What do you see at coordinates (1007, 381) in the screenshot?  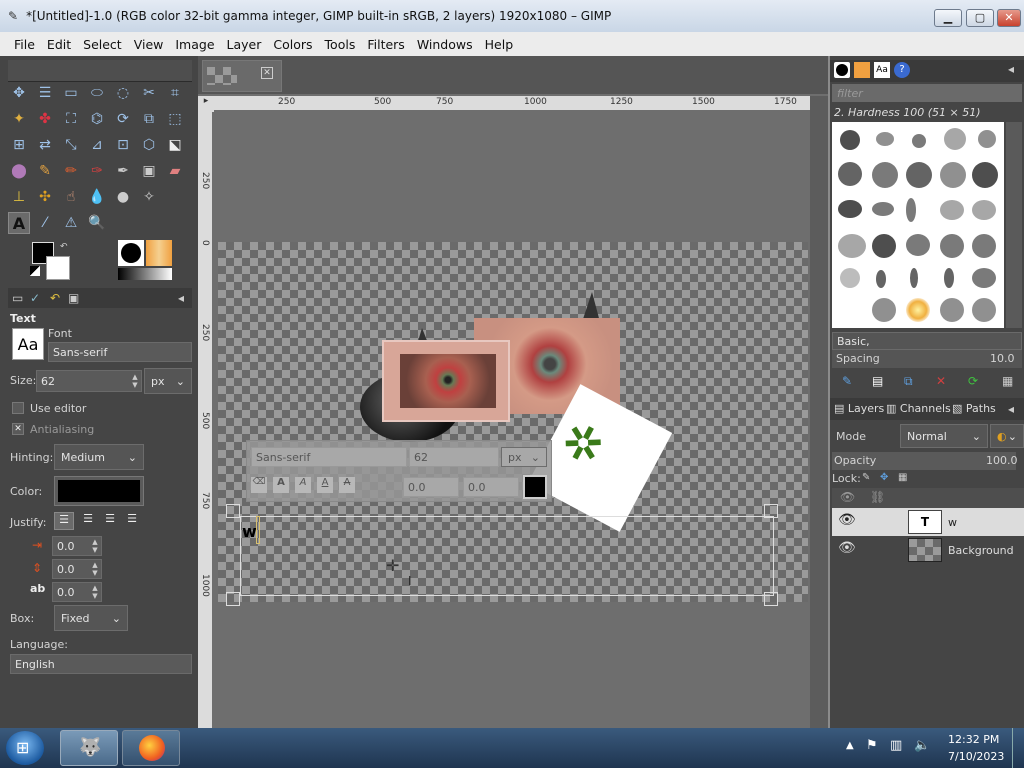 I see `open-as-image-icon: ▦` at bounding box center [1007, 381].